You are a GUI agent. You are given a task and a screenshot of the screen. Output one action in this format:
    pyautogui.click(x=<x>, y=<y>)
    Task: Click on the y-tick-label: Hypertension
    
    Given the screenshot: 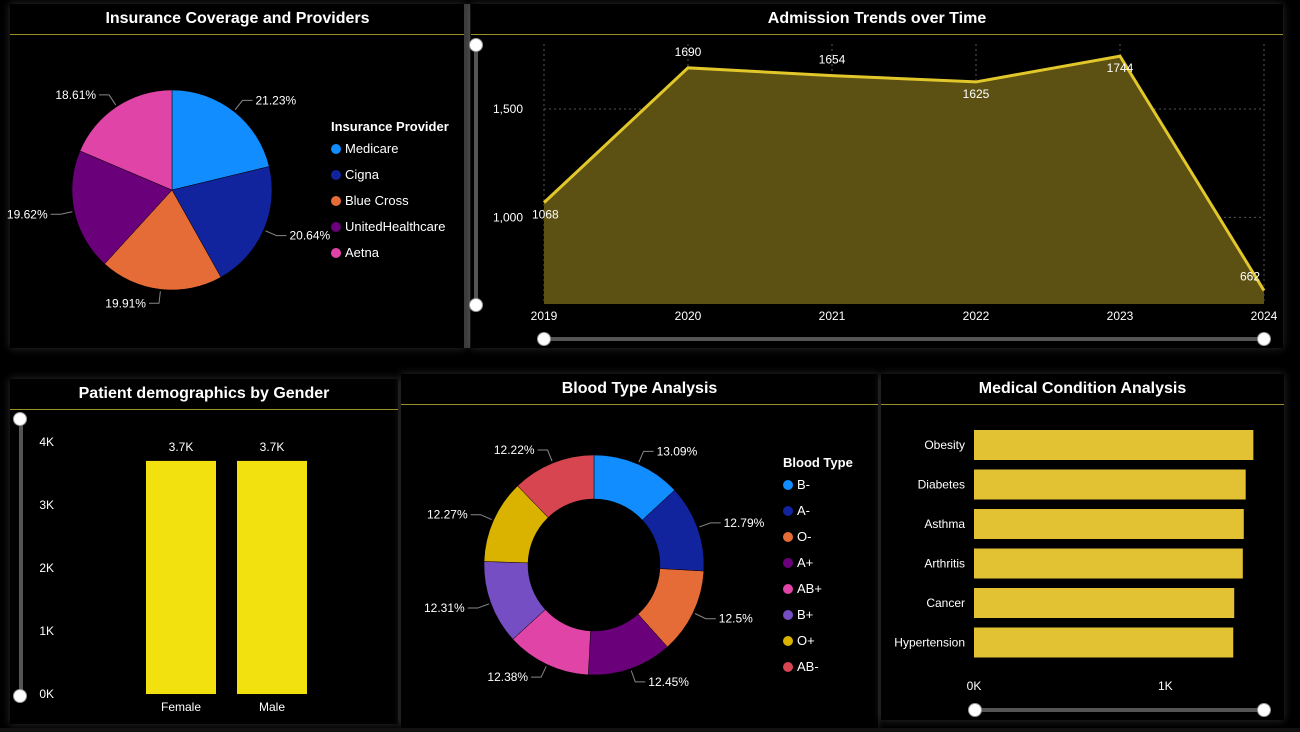 What is the action you would take?
    pyautogui.click(x=929, y=643)
    